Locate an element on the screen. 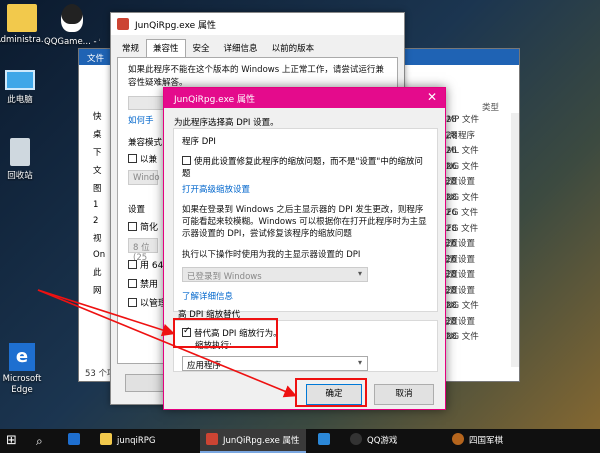 This screenshot has width=600, height=453. folder-icon is located at coordinates (106, 439).